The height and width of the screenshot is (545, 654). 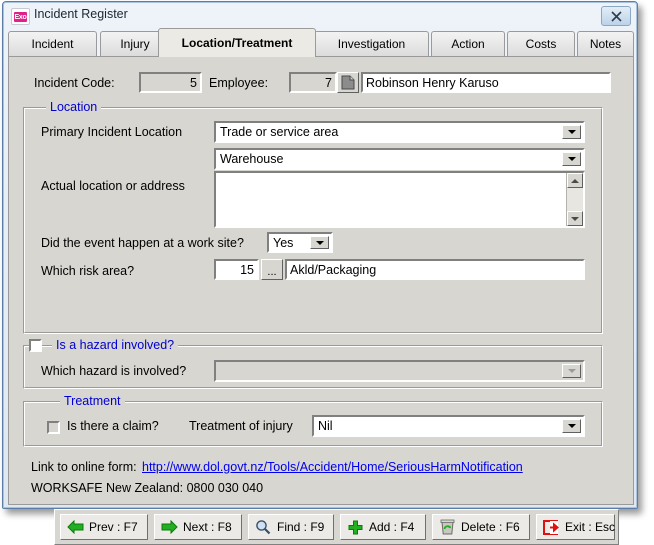 What do you see at coordinates (551, 527) in the screenshot?
I see `exit-door-icon` at bounding box center [551, 527].